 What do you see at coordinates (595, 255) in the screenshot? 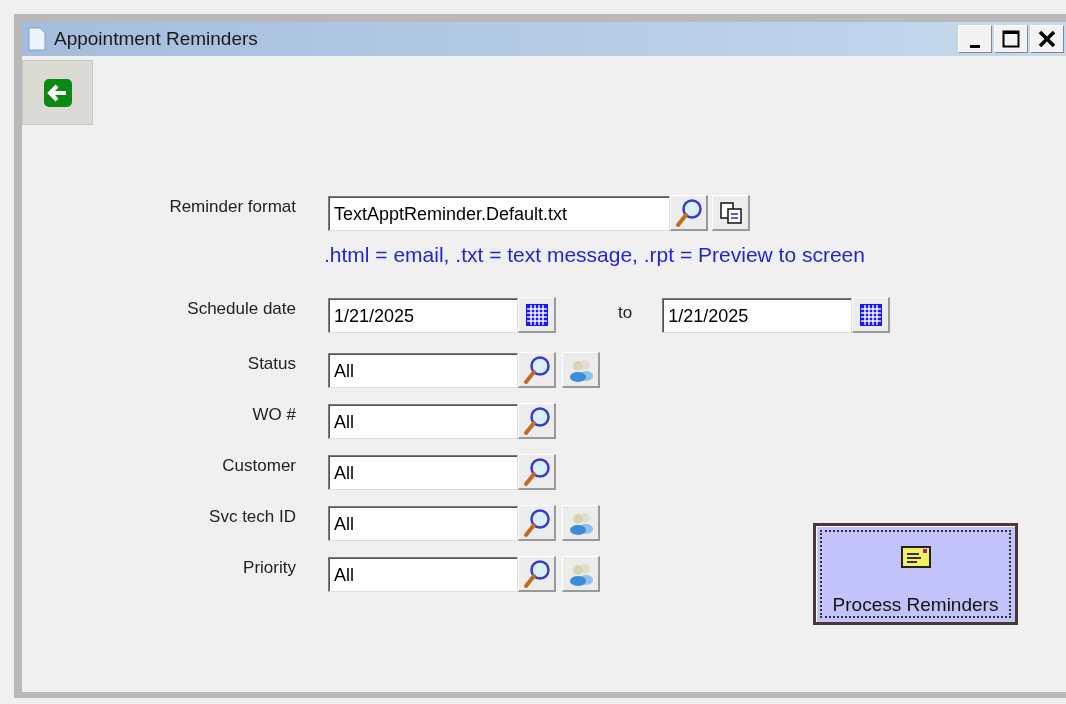
I see `format-hint: .html = email, .txt = text message, .rpt = Preview to screen` at bounding box center [595, 255].